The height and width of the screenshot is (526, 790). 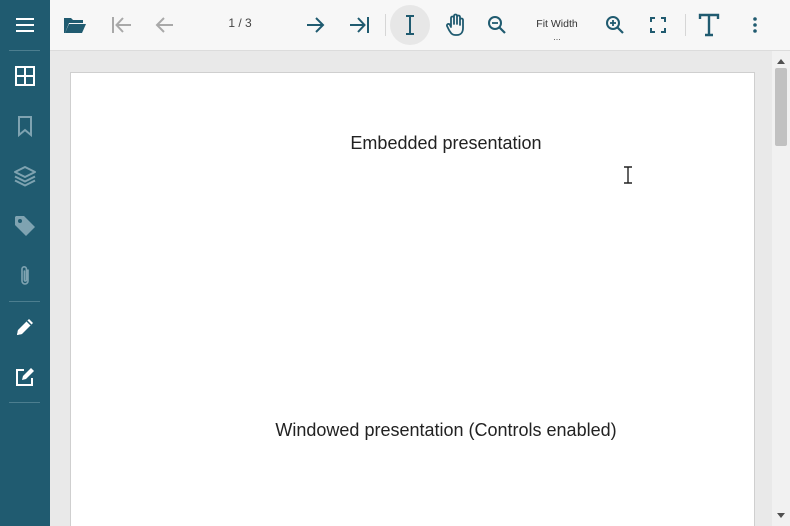 I want to click on sidebar-item-attachments, so click(x=25, y=276).